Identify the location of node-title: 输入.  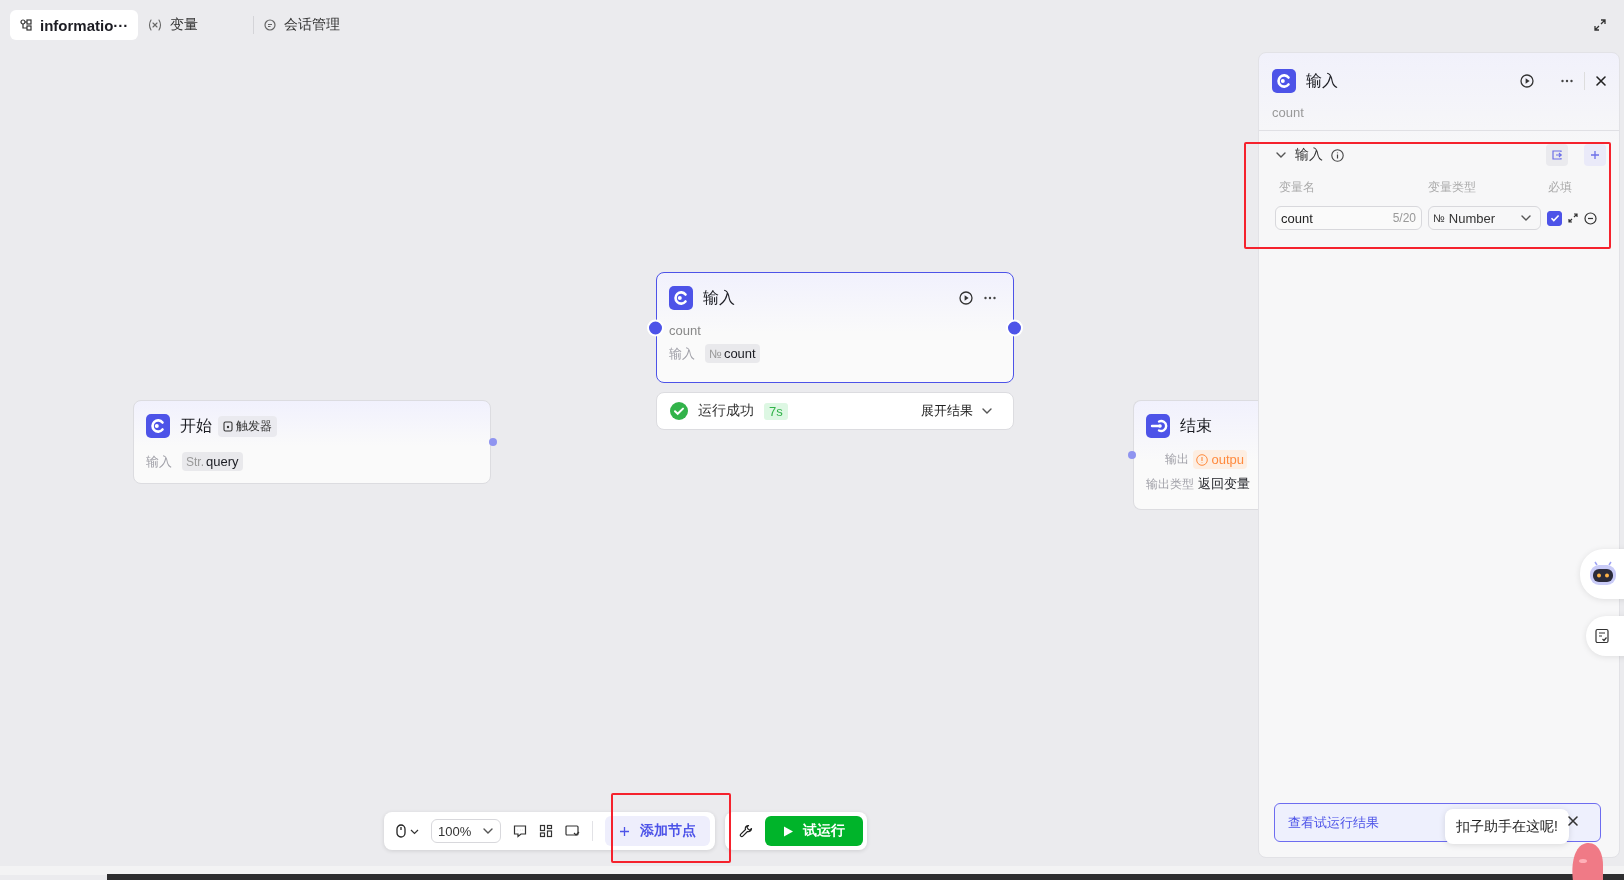
(719, 297).